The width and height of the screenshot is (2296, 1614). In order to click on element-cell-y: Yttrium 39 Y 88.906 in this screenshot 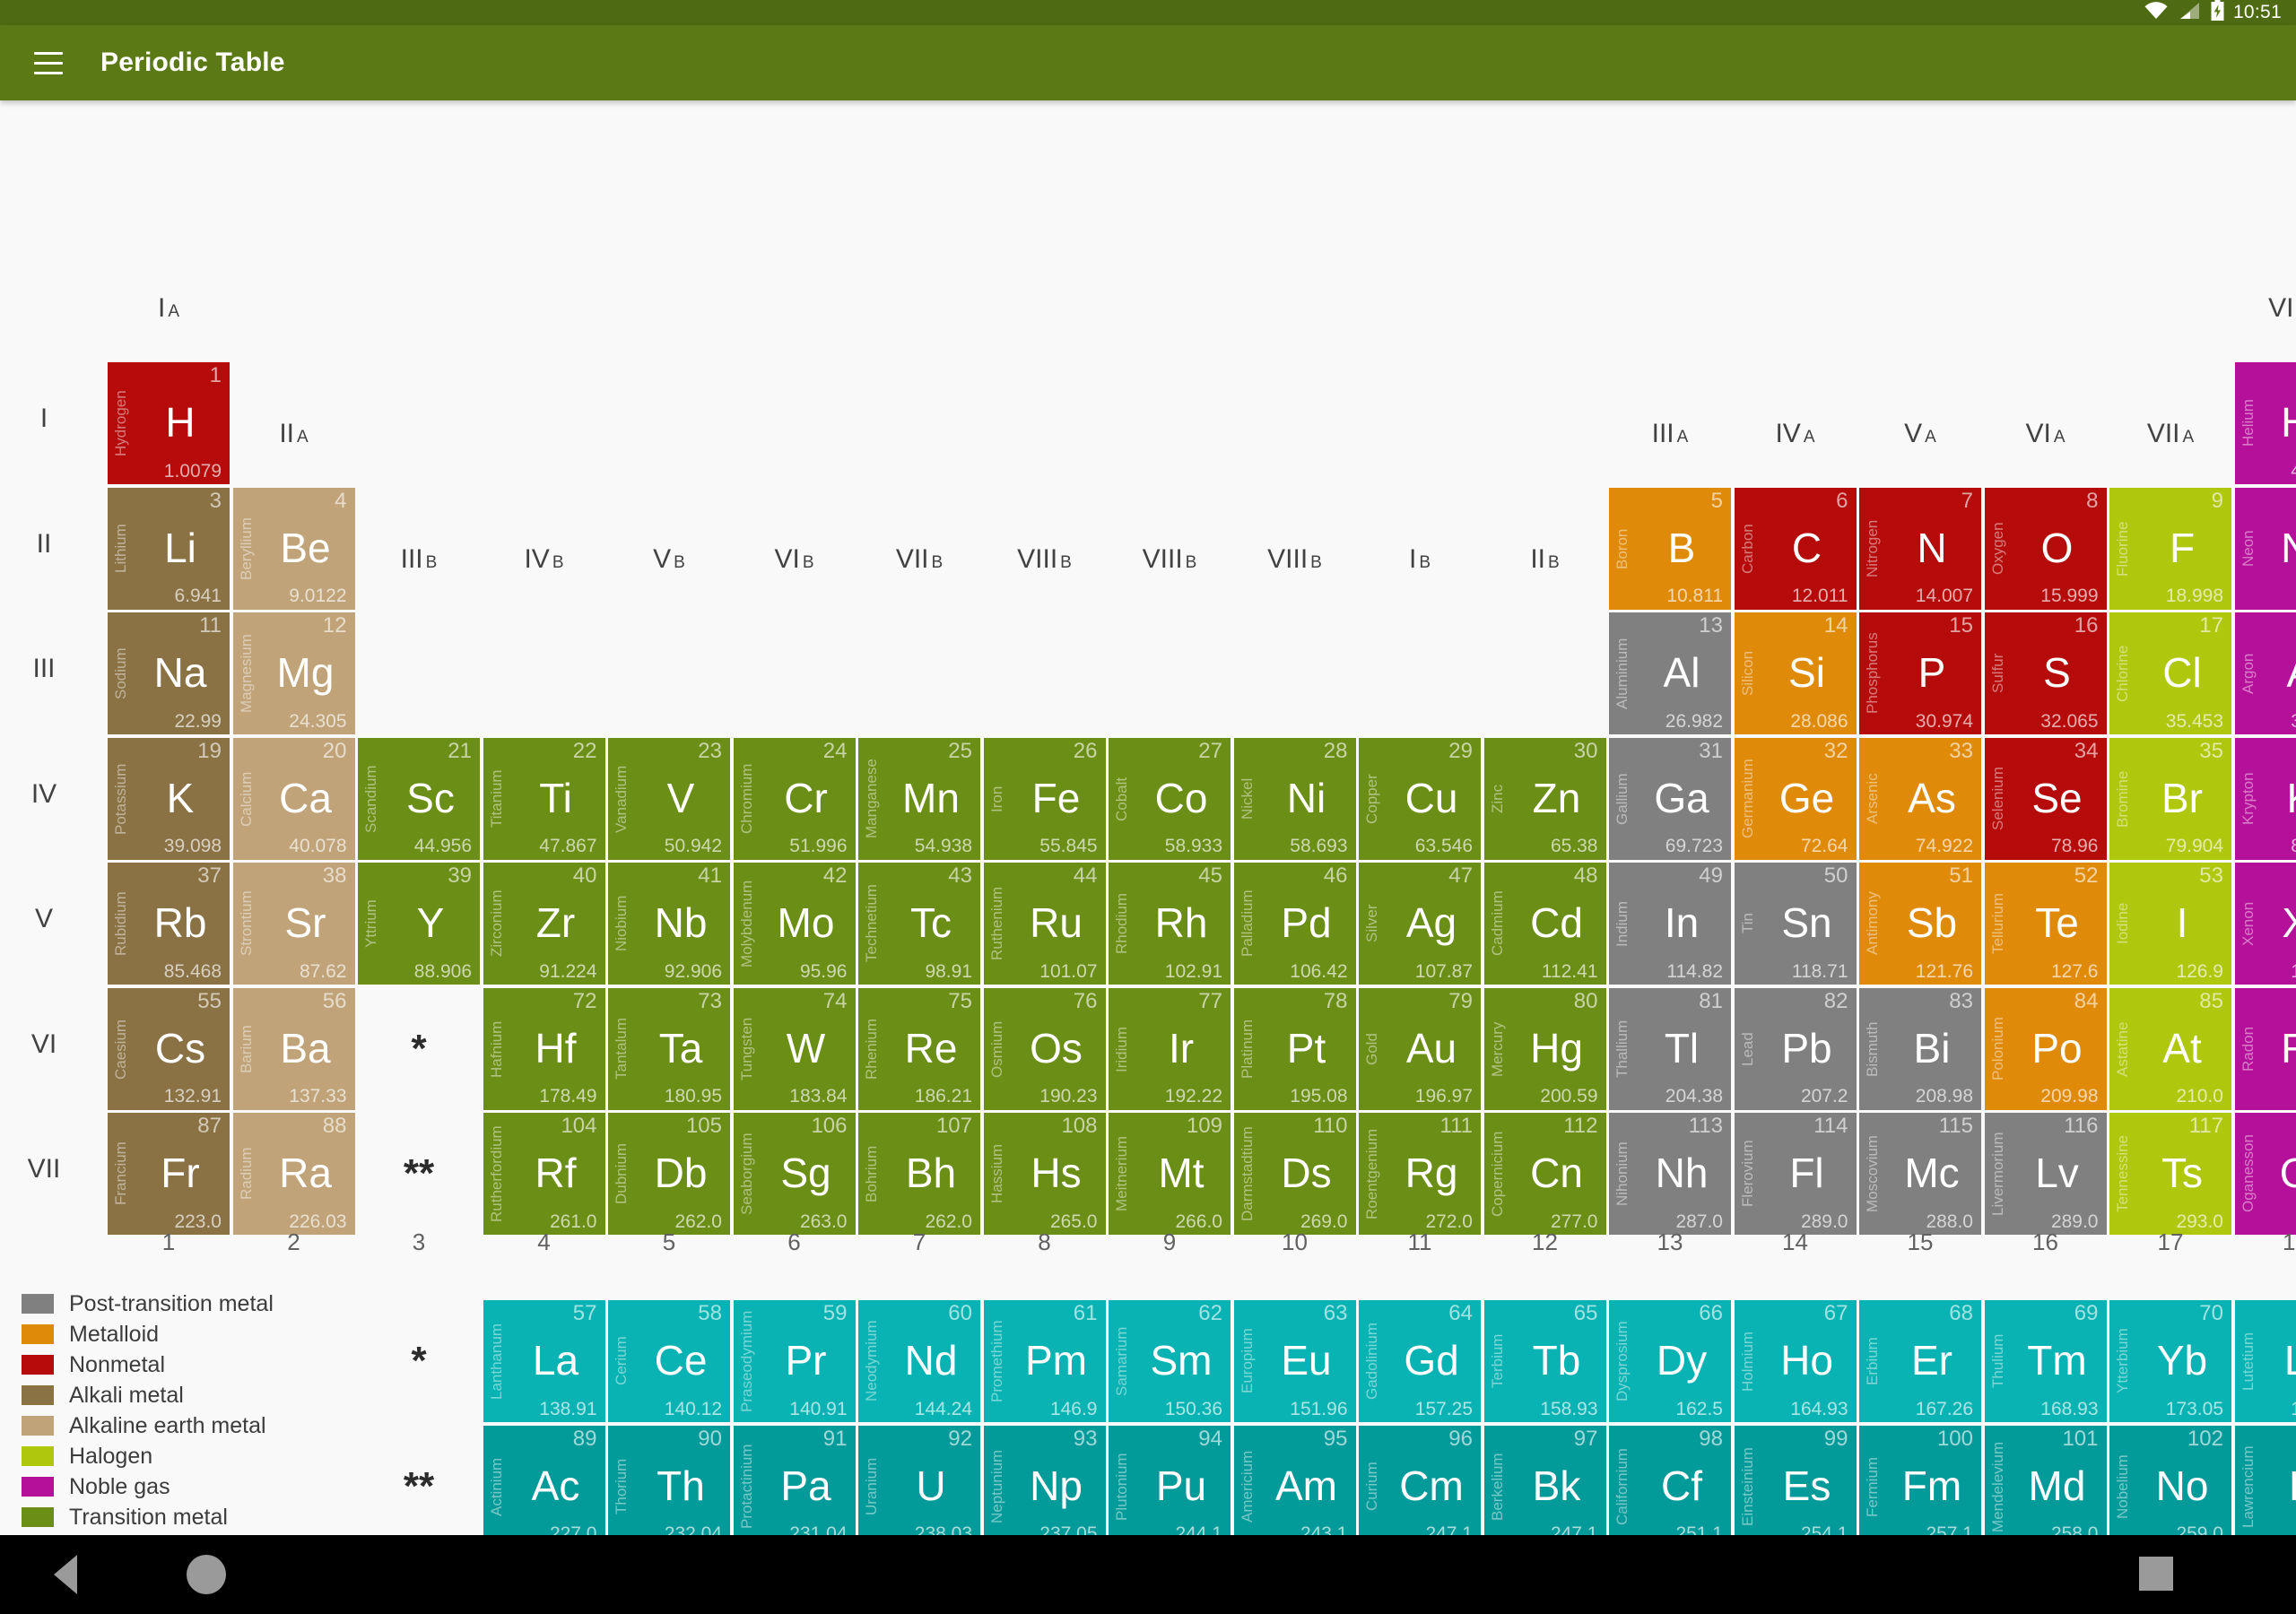, I will do `click(419, 924)`.